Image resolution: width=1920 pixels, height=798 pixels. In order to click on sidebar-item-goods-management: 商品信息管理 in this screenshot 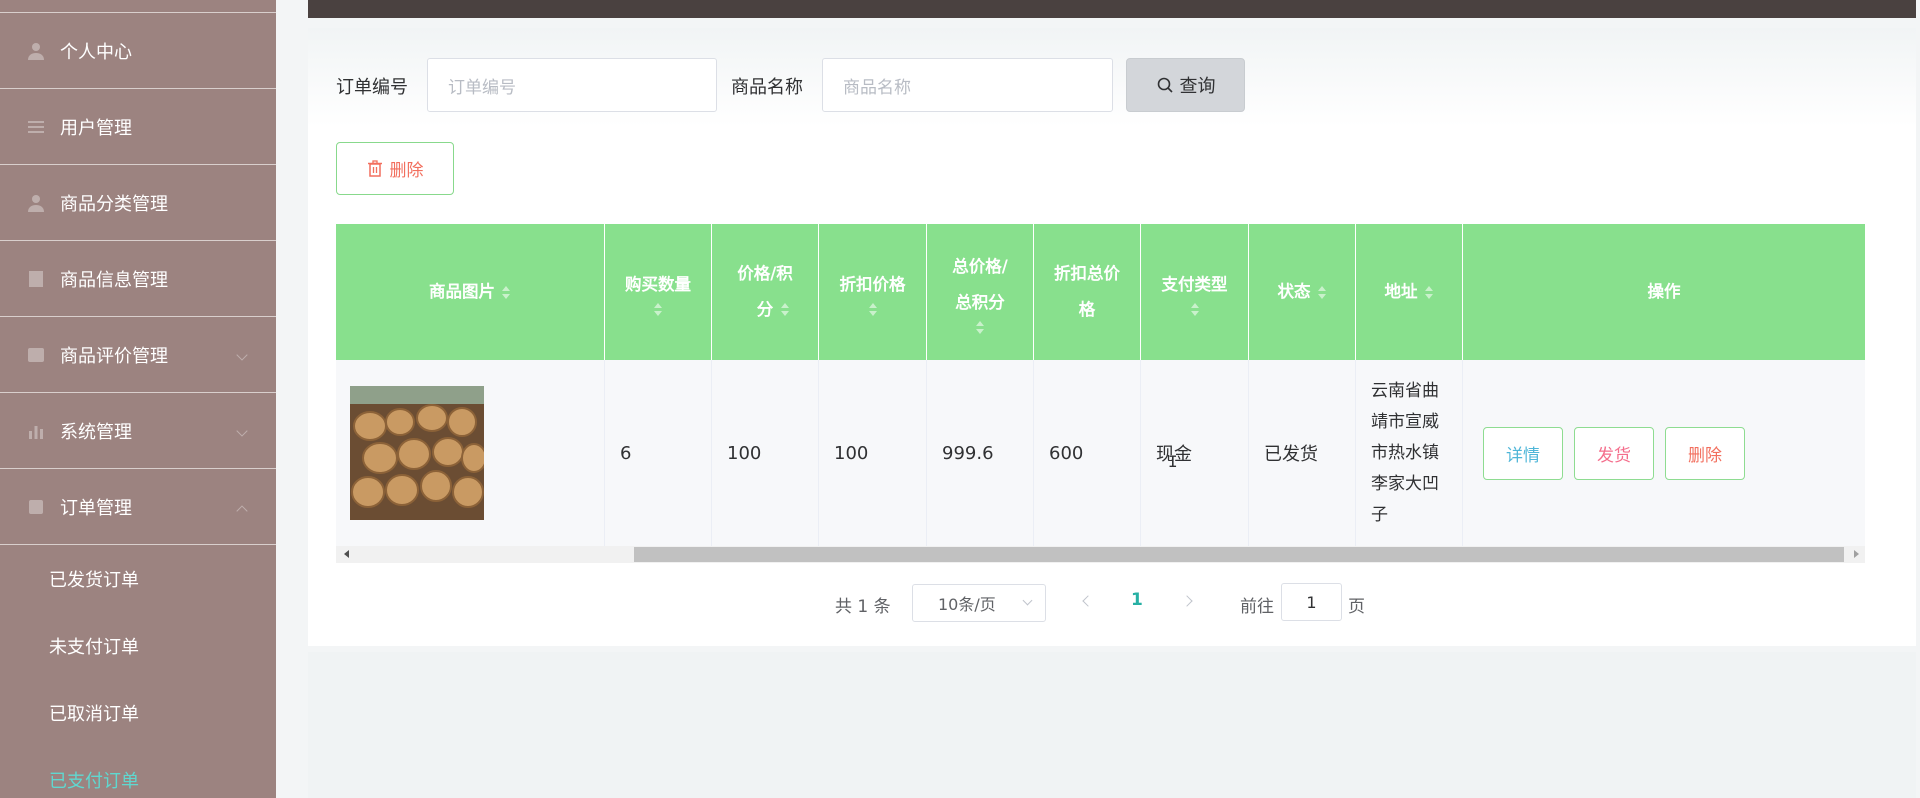, I will do `click(138, 279)`.